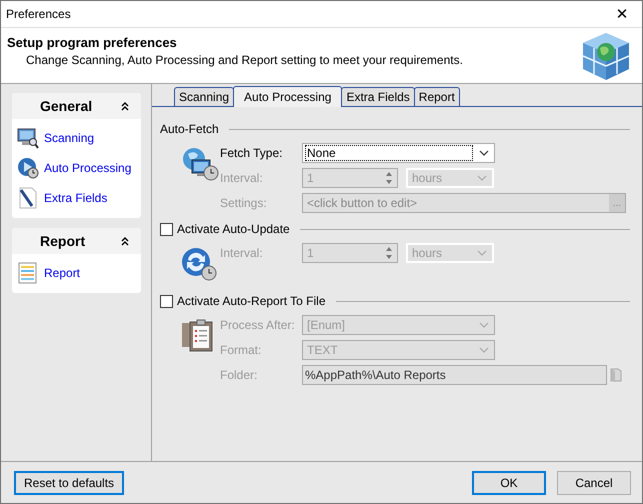 The image size is (643, 504). What do you see at coordinates (398, 153) in the screenshot?
I see `dropdown: None` at bounding box center [398, 153].